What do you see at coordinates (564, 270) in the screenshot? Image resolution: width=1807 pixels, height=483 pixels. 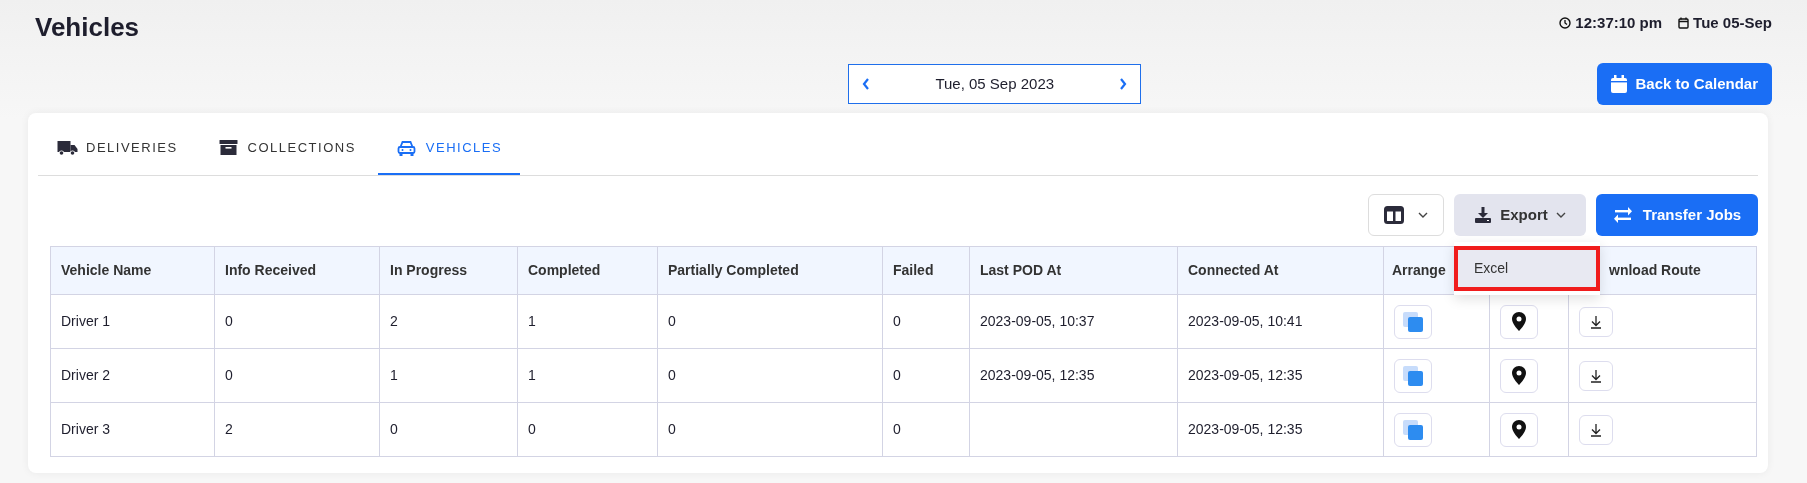 I see `column-header: Completed` at bounding box center [564, 270].